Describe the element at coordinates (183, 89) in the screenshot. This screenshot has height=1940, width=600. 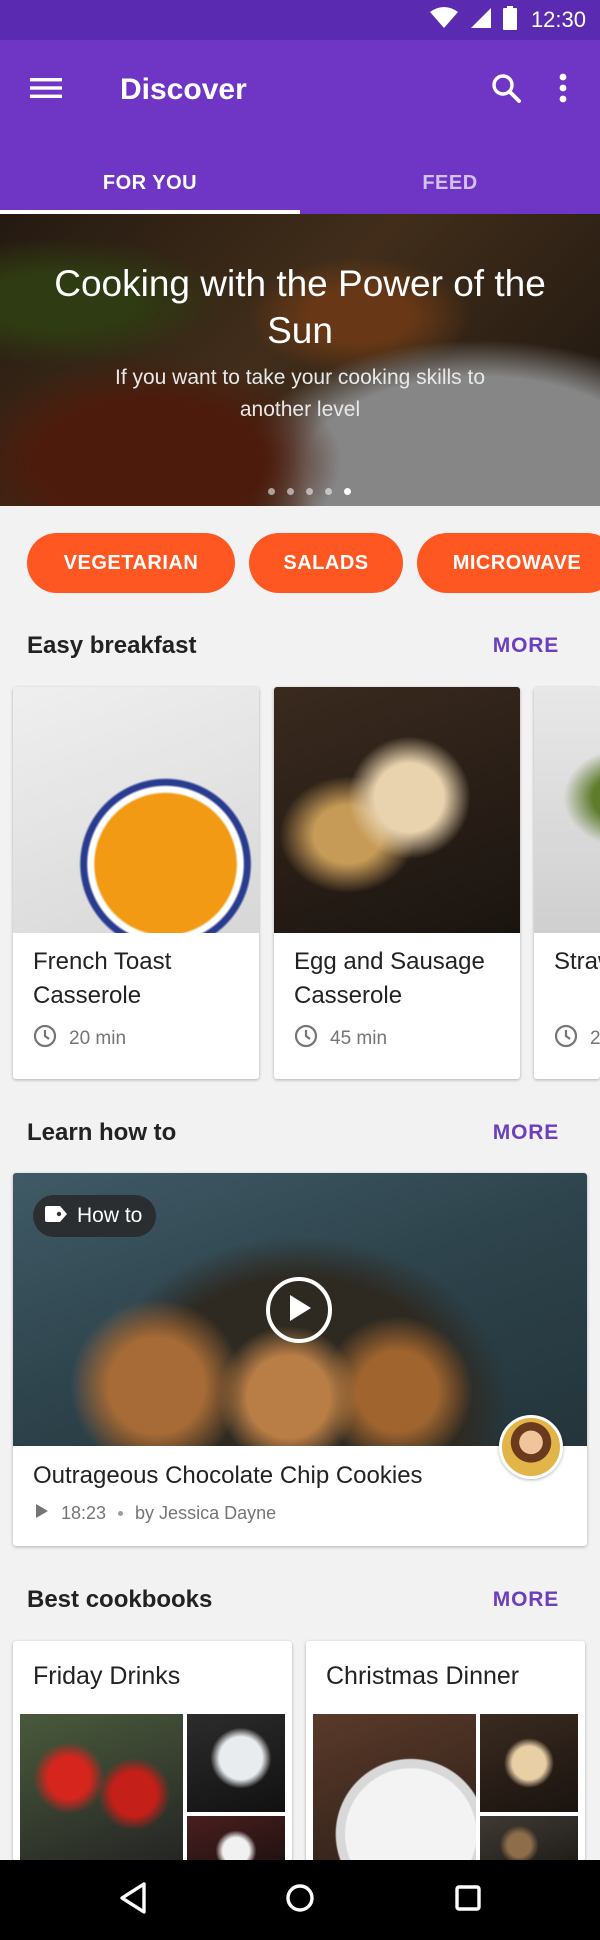
I see `page-title: Discover` at that location.